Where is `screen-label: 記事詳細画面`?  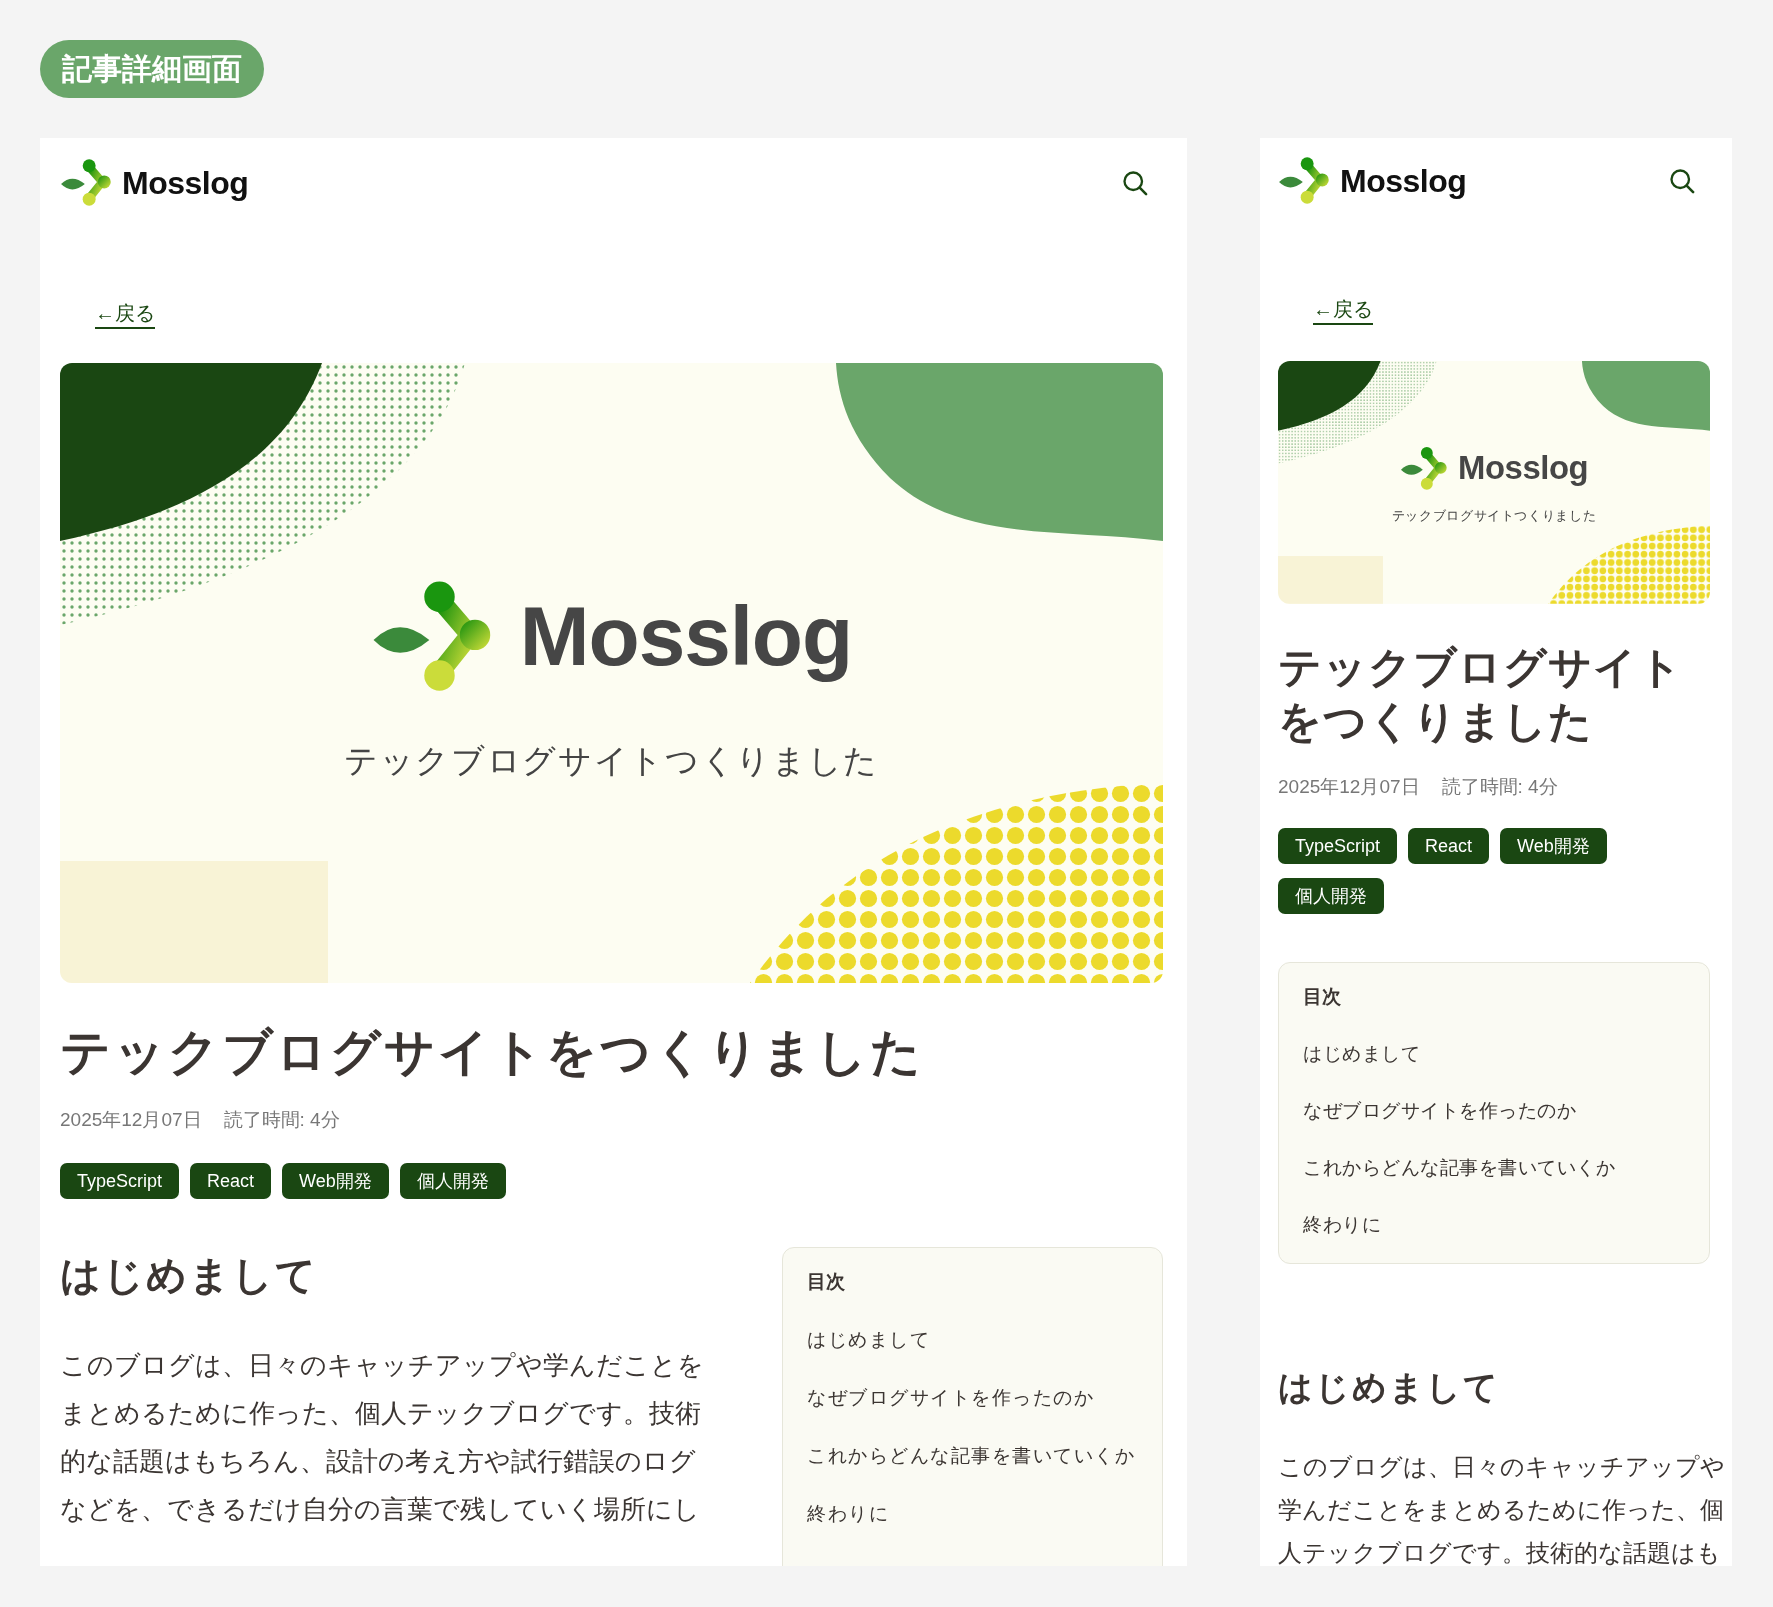 screen-label: 記事詳細画面 is located at coordinates (152, 69).